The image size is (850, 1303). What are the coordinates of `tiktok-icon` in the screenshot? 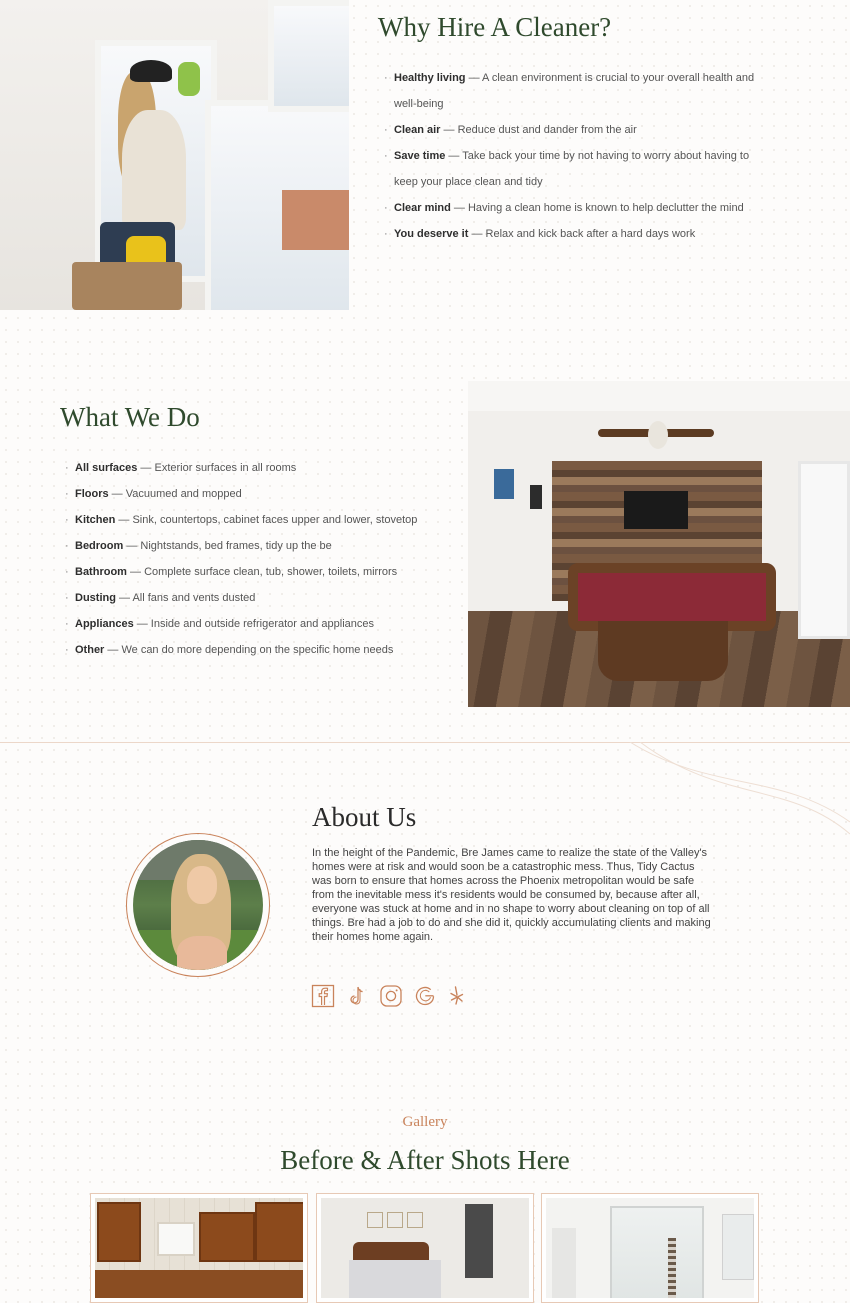 It's located at (357, 996).